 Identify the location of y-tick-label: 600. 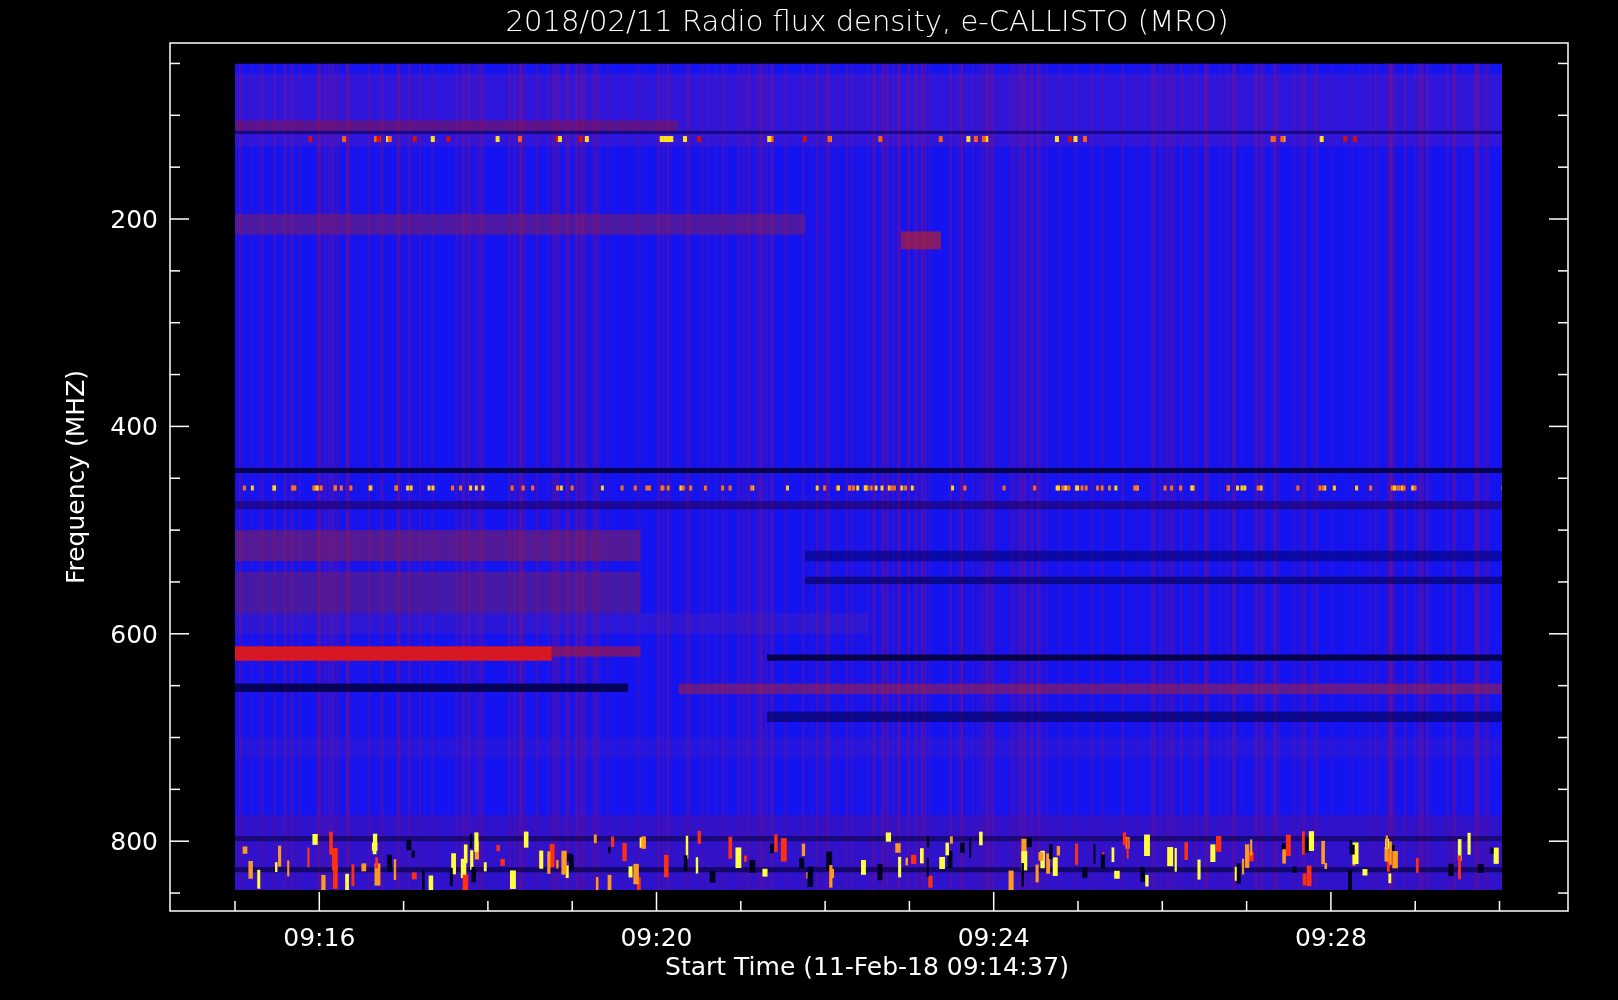
(134, 634).